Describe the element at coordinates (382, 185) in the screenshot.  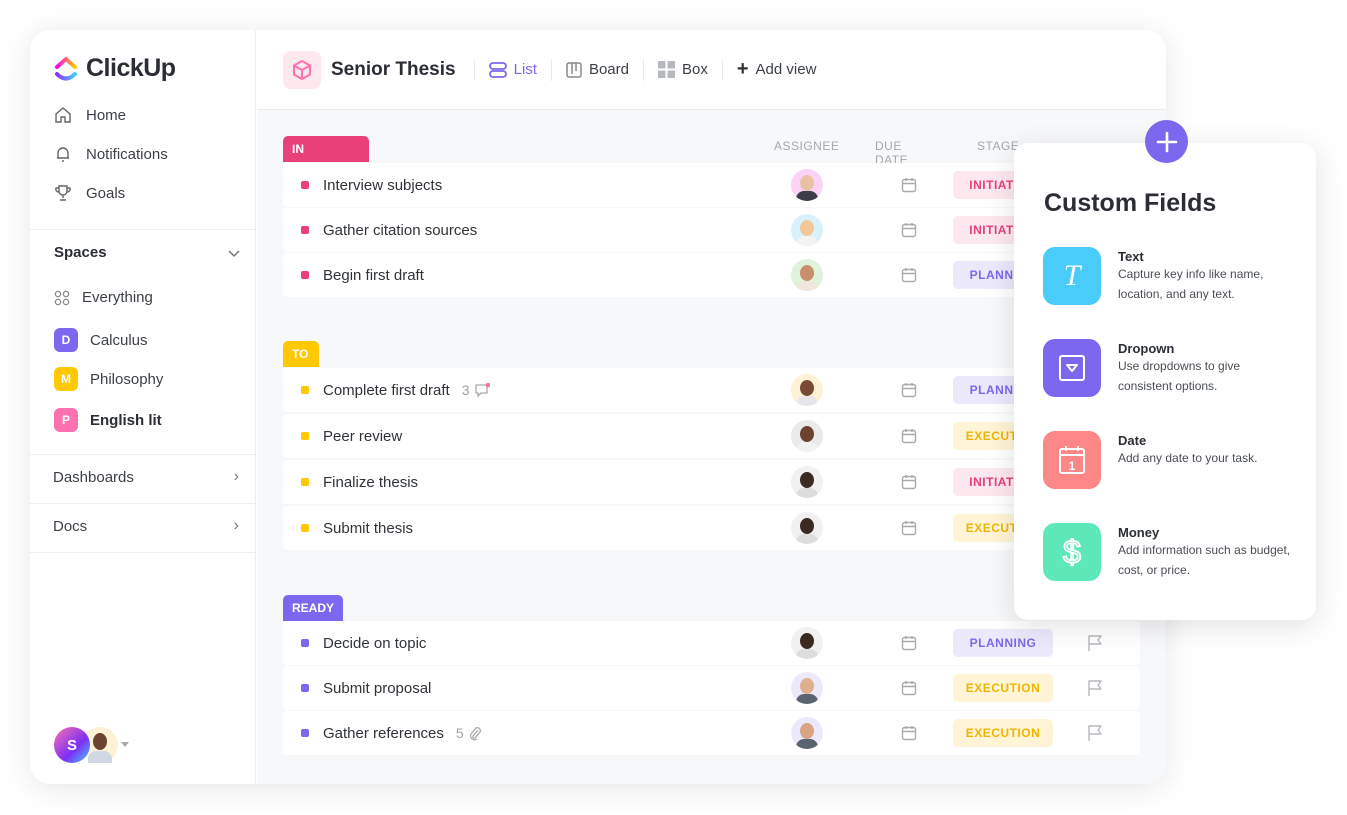
I see `task-name: Interview subjects` at that location.